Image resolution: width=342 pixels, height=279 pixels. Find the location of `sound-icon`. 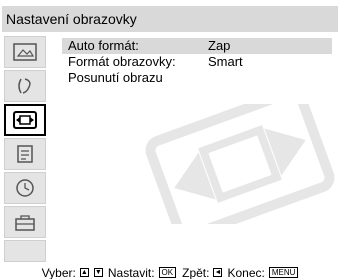

sound-icon is located at coordinates (24, 86).